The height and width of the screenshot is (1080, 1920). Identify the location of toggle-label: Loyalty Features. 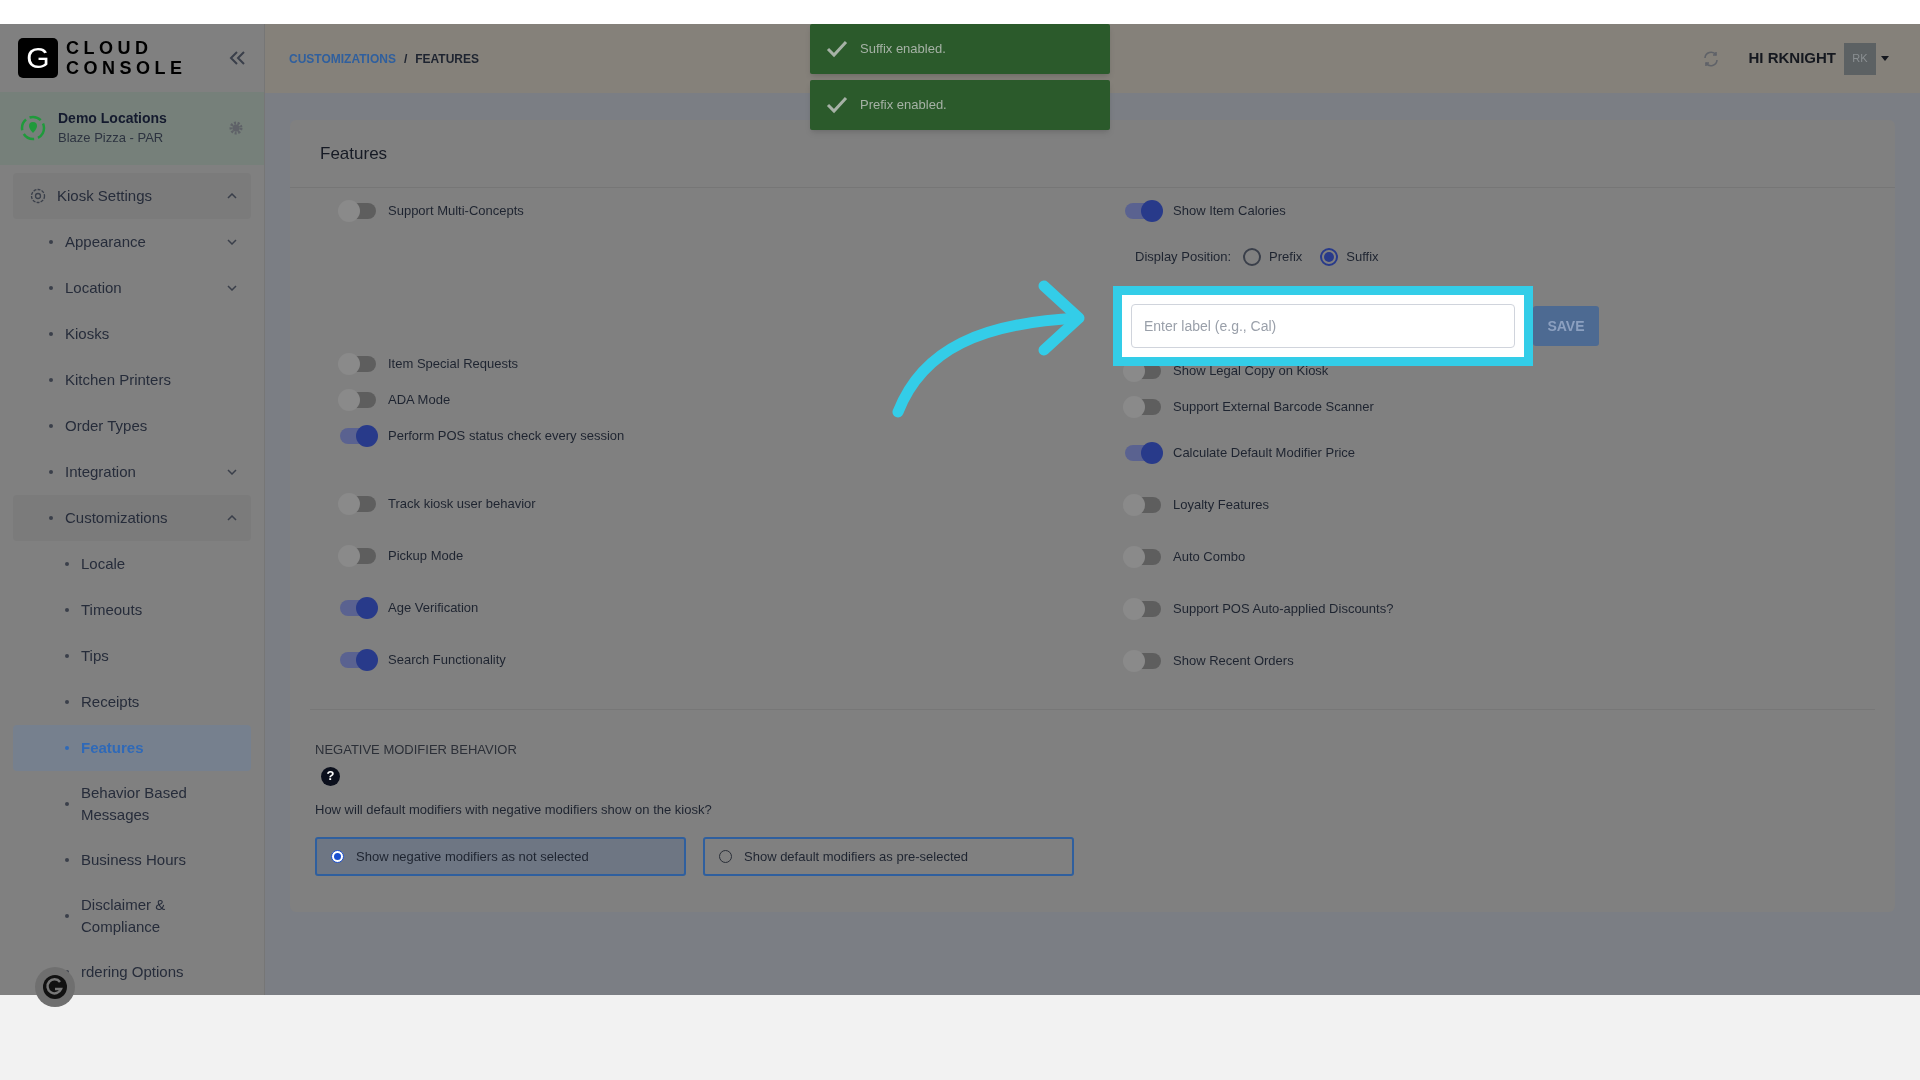
(1221, 505).